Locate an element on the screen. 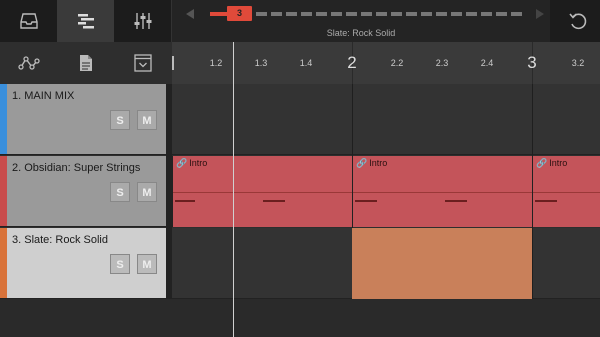  arrange-view-button is located at coordinates (85, 21).